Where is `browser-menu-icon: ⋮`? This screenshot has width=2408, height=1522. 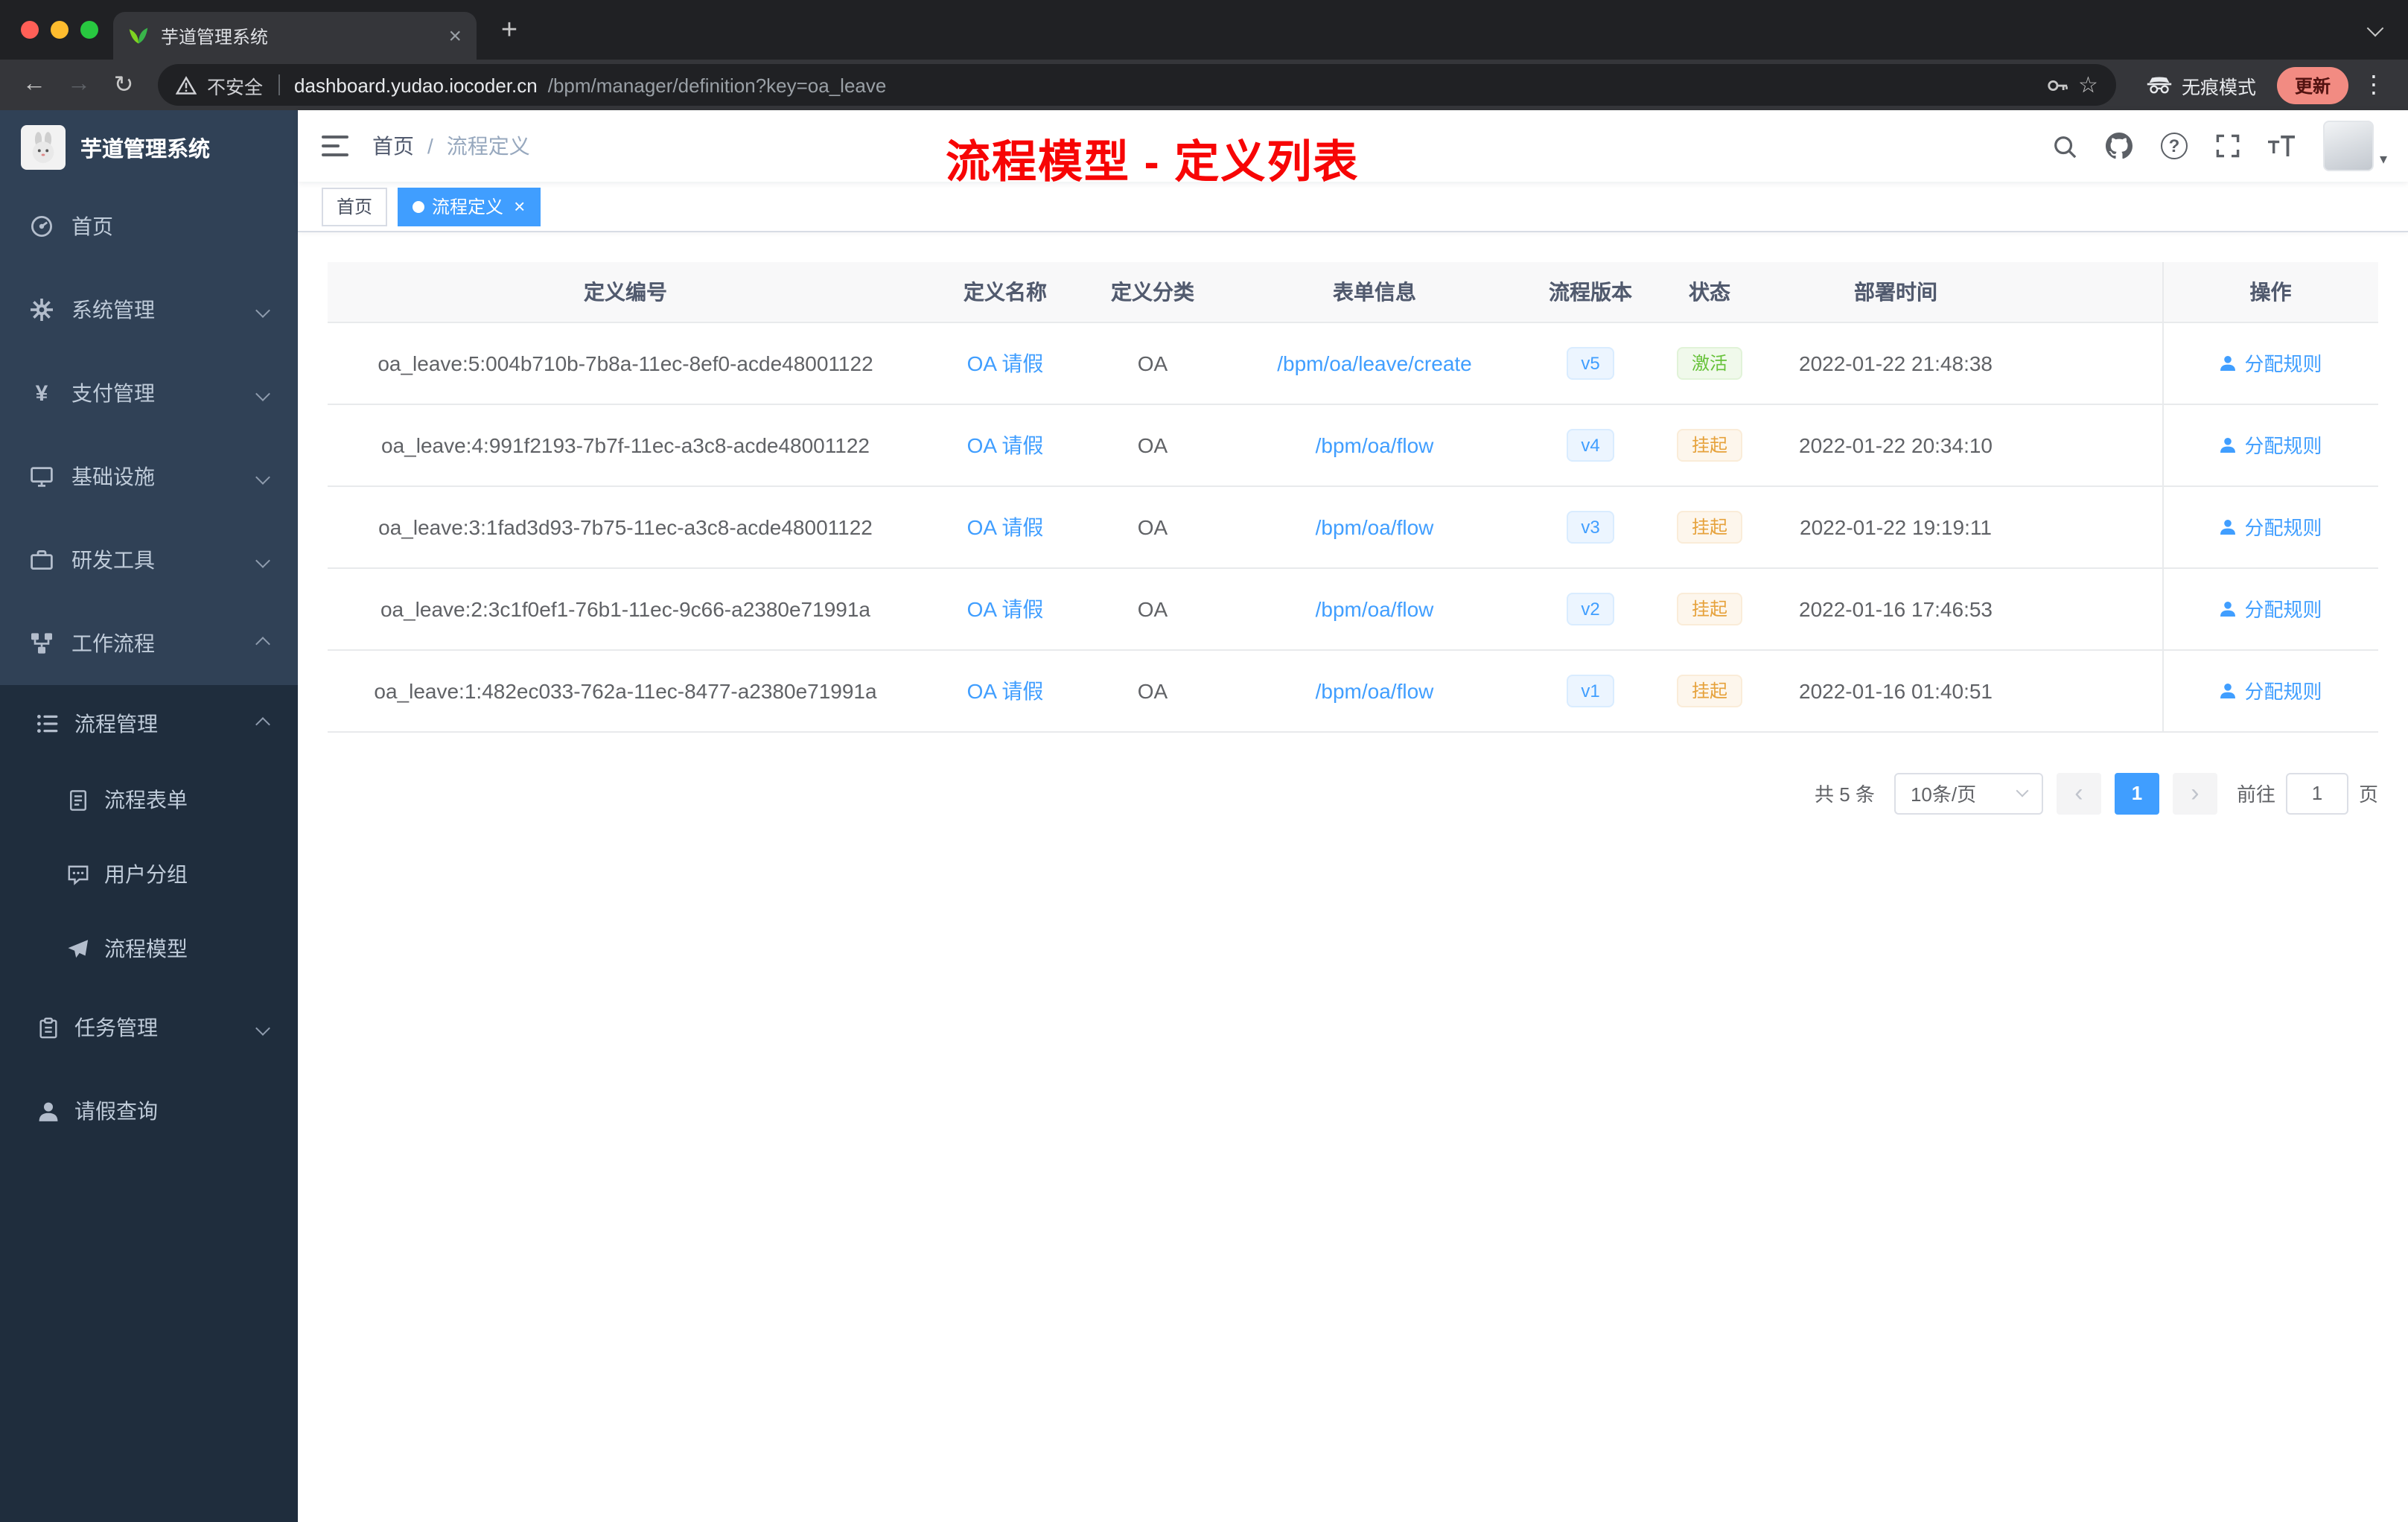
browser-menu-icon: ⋮ is located at coordinates (2373, 85).